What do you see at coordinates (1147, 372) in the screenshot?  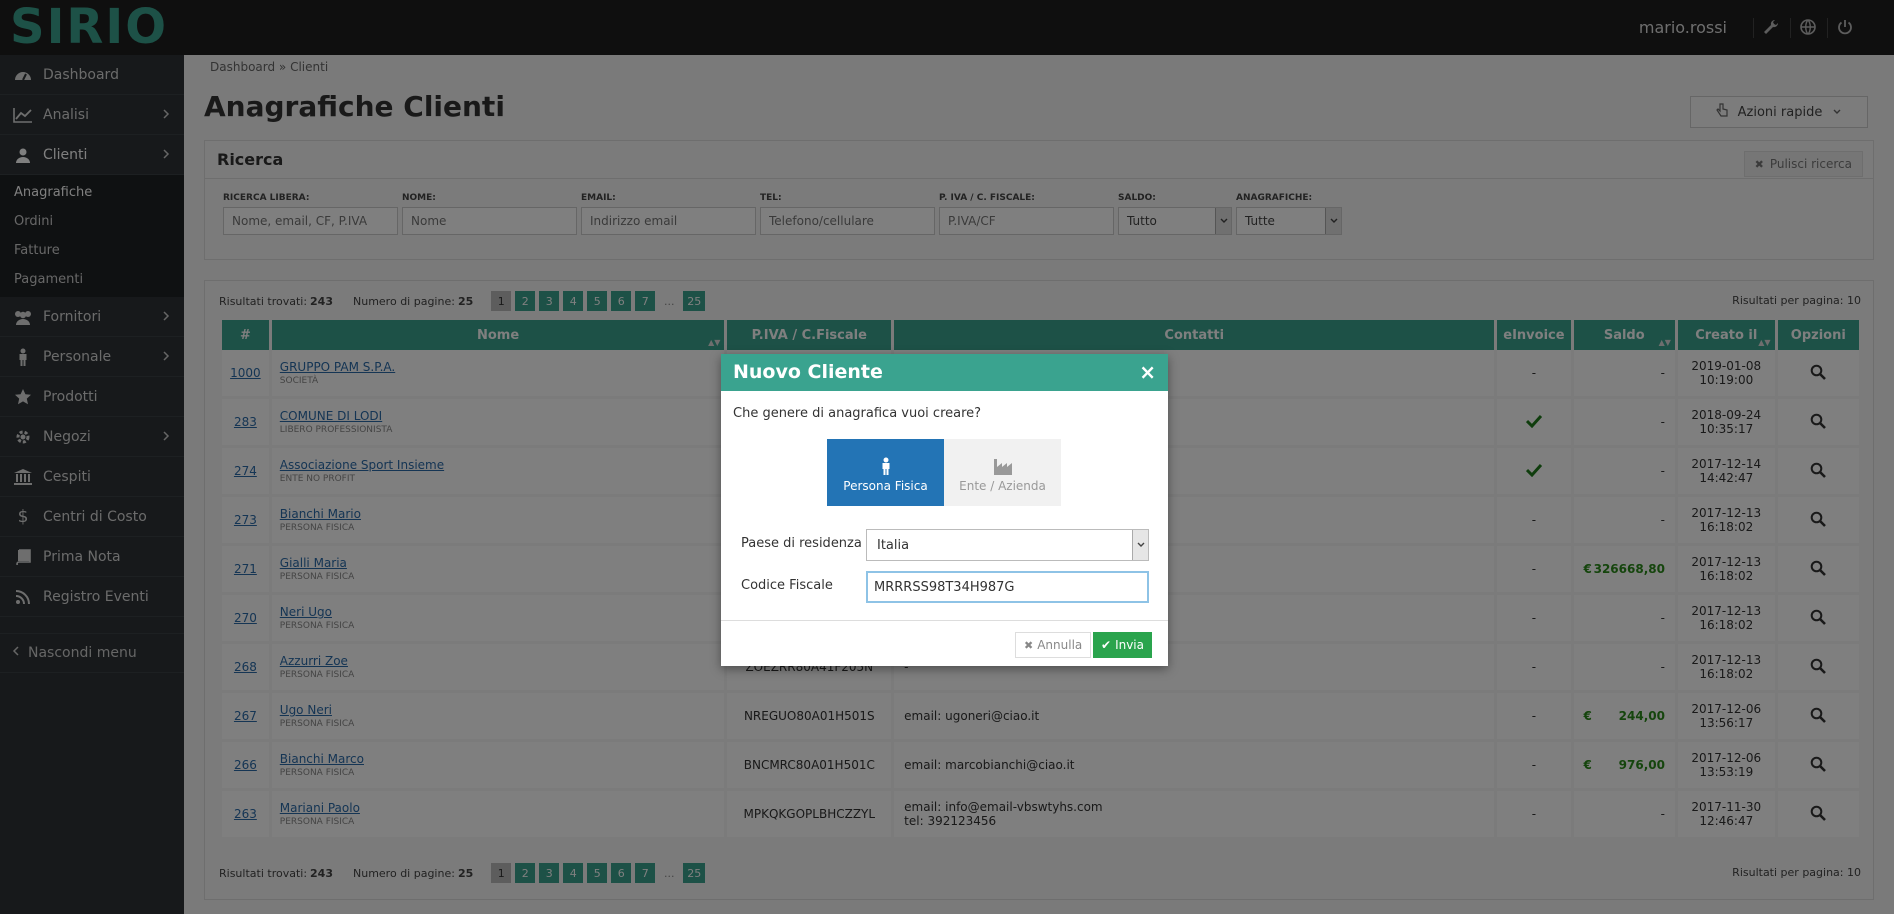 I see `close-icon: ×` at bounding box center [1147, 372].